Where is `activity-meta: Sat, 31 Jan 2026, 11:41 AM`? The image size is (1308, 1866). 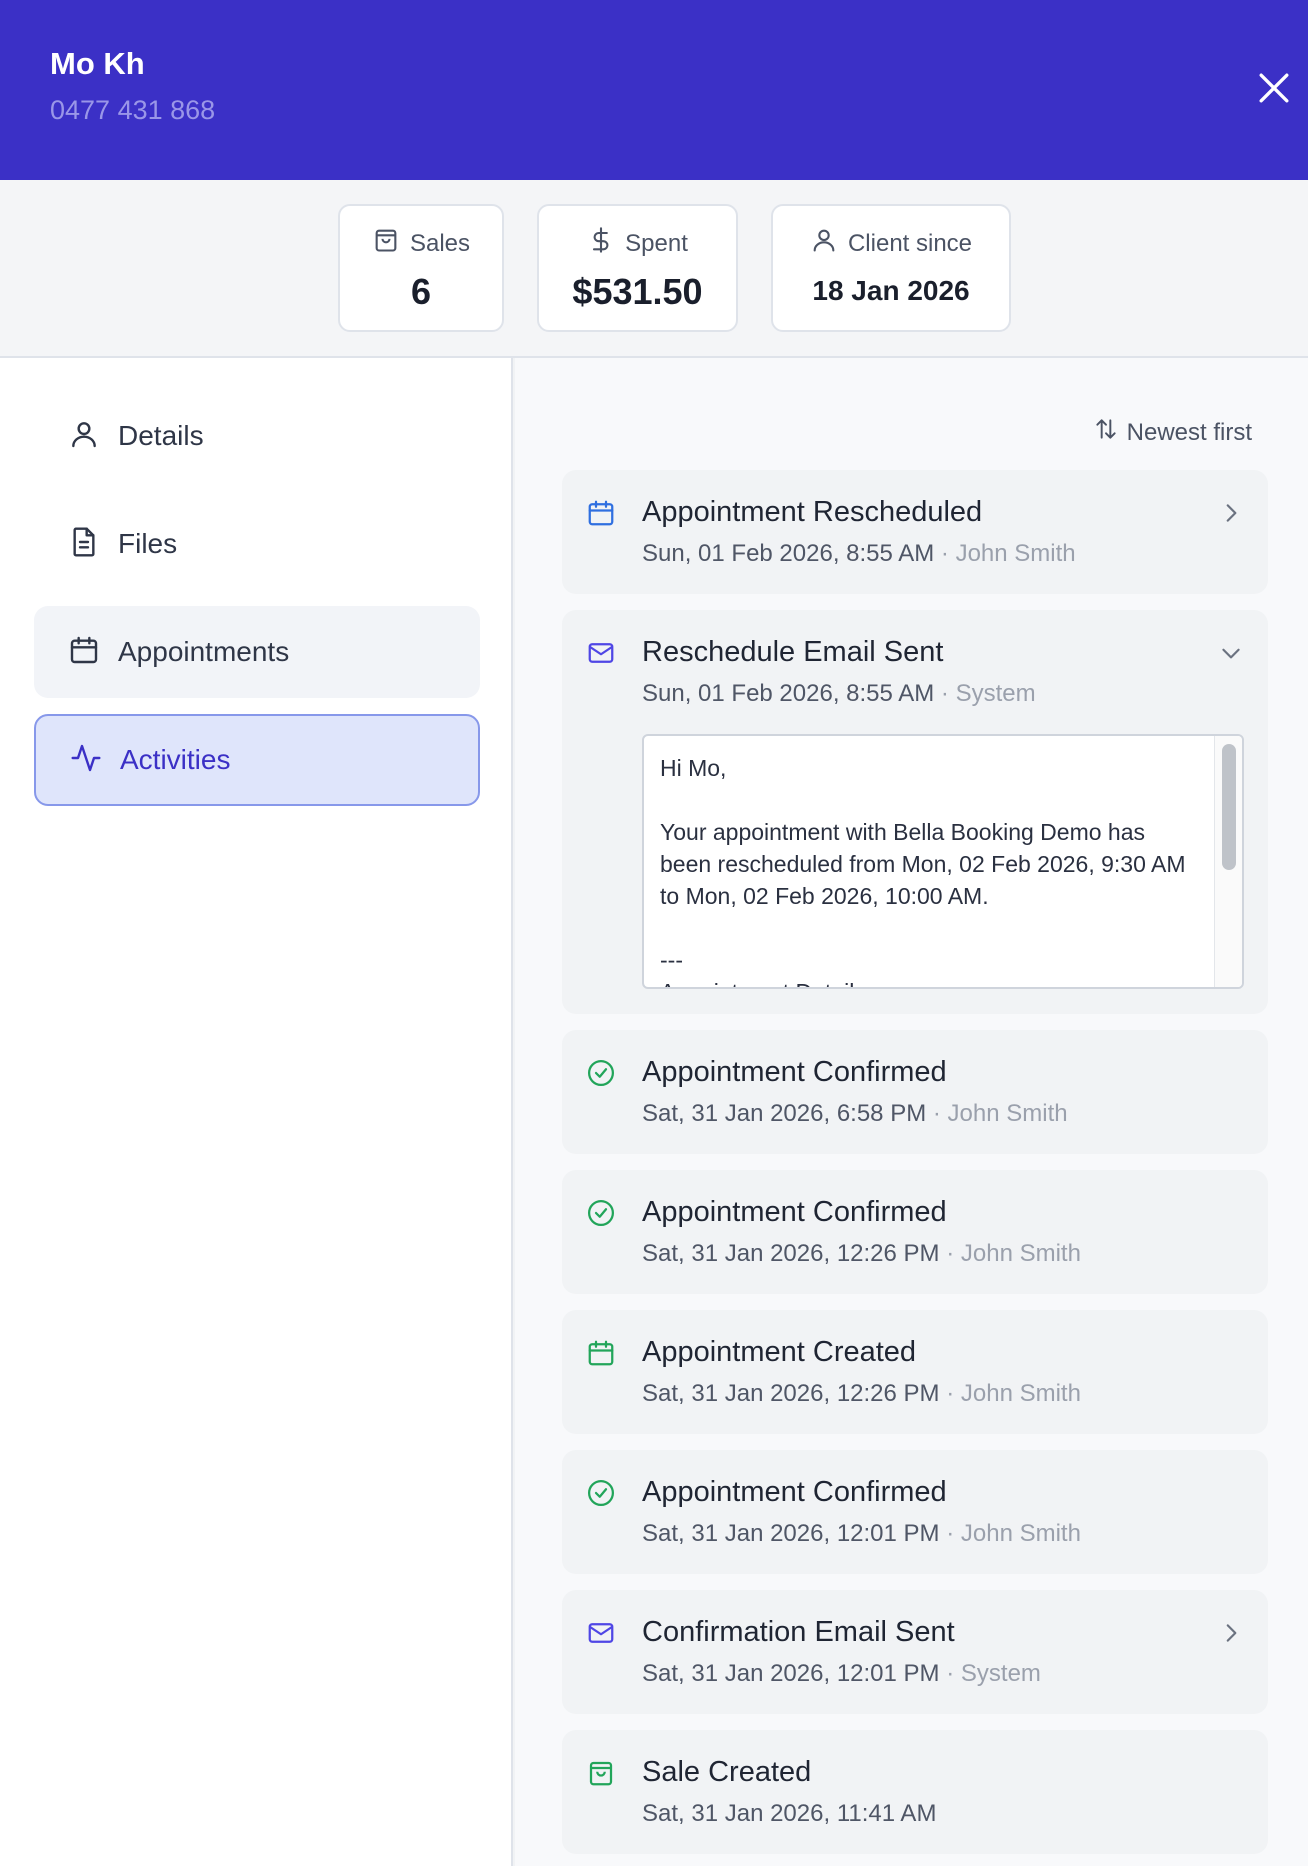
activity-meta: Sat, 31 Jan 2026, 11:41 AM is located at coordinates (789, 1814).